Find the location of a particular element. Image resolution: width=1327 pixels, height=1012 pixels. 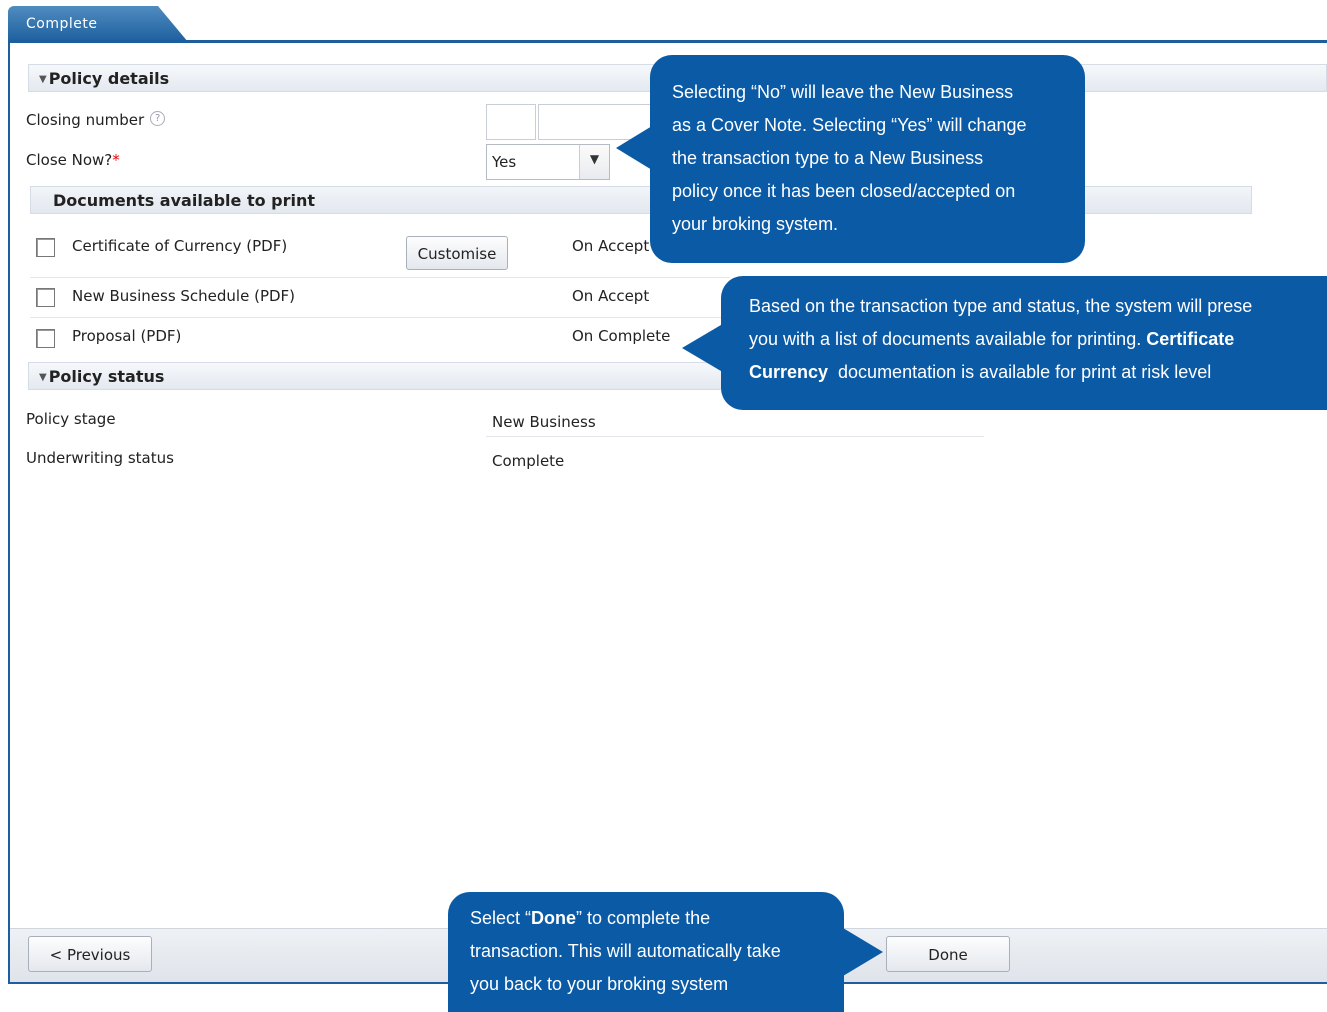

select-value: Yes is located at coordinates (504, 162).